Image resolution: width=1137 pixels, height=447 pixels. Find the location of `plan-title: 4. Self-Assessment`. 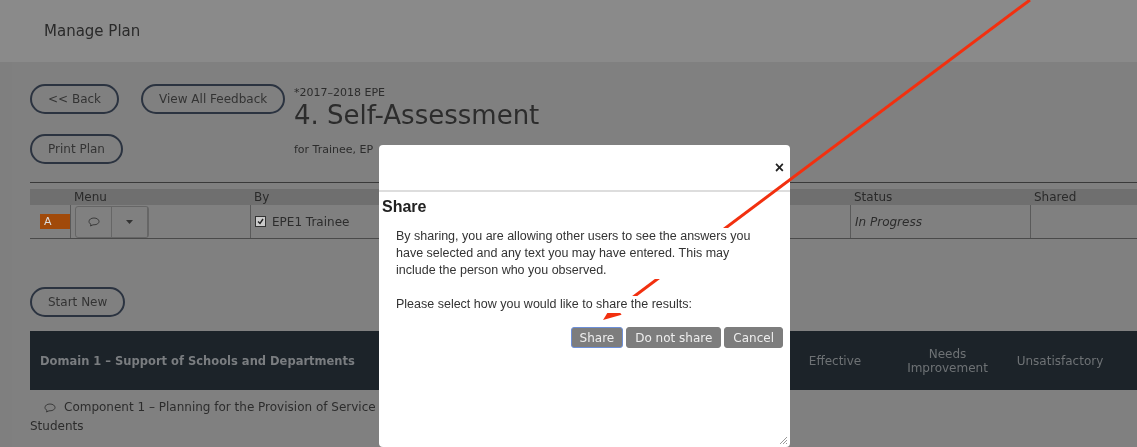

plan-title: 4. Self-Assessment is located at coordinates (417, 115).